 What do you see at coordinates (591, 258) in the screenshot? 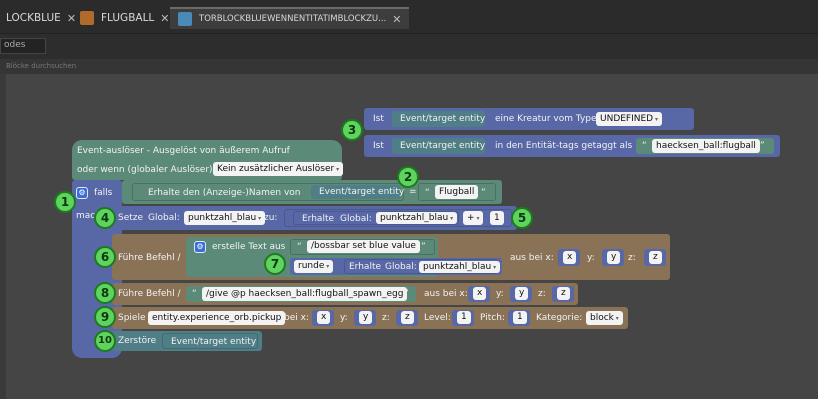
I see `y-label: y:` at bounding box center [591, 258].